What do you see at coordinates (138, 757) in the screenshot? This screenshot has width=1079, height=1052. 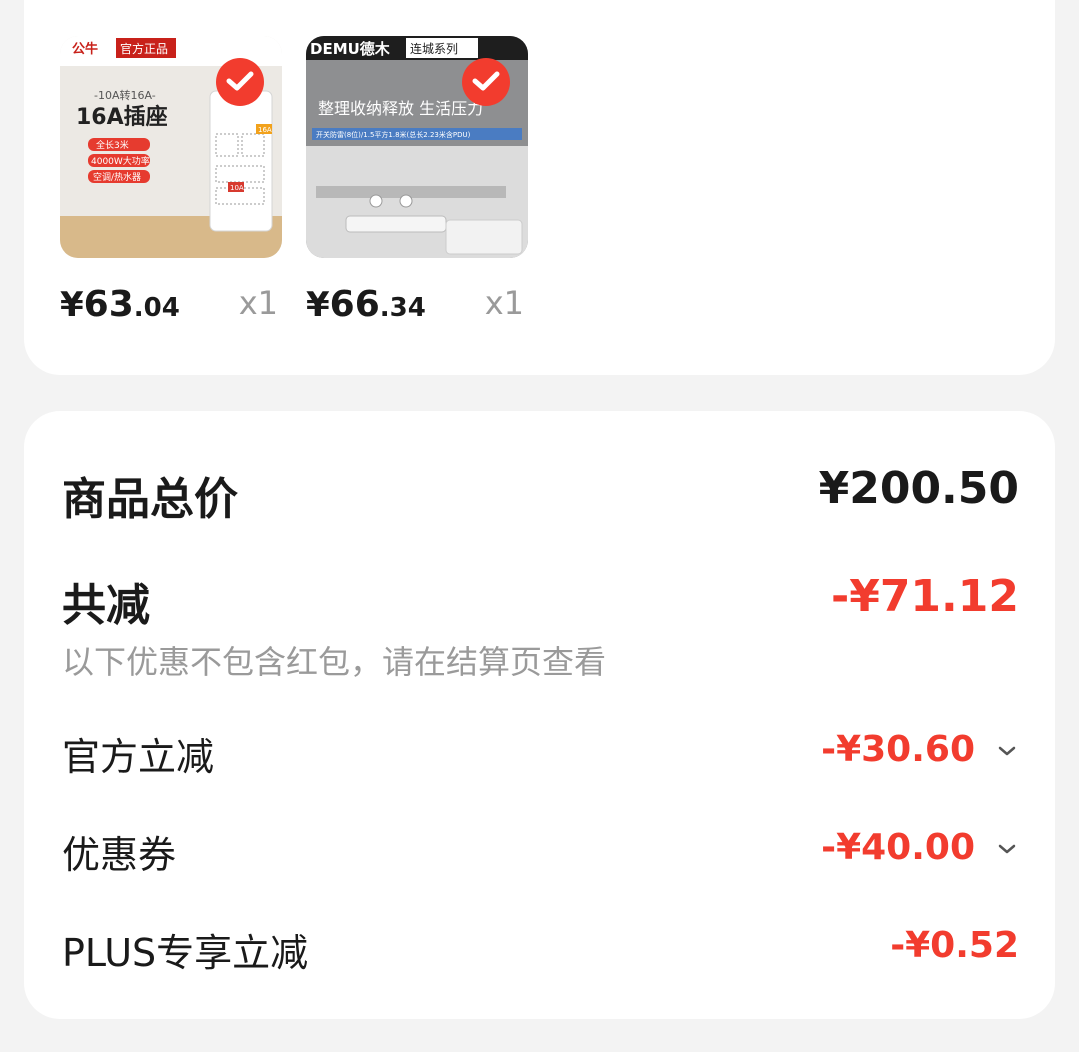 I see `discount-label: 官方立减` at bounding box center [138, 757].